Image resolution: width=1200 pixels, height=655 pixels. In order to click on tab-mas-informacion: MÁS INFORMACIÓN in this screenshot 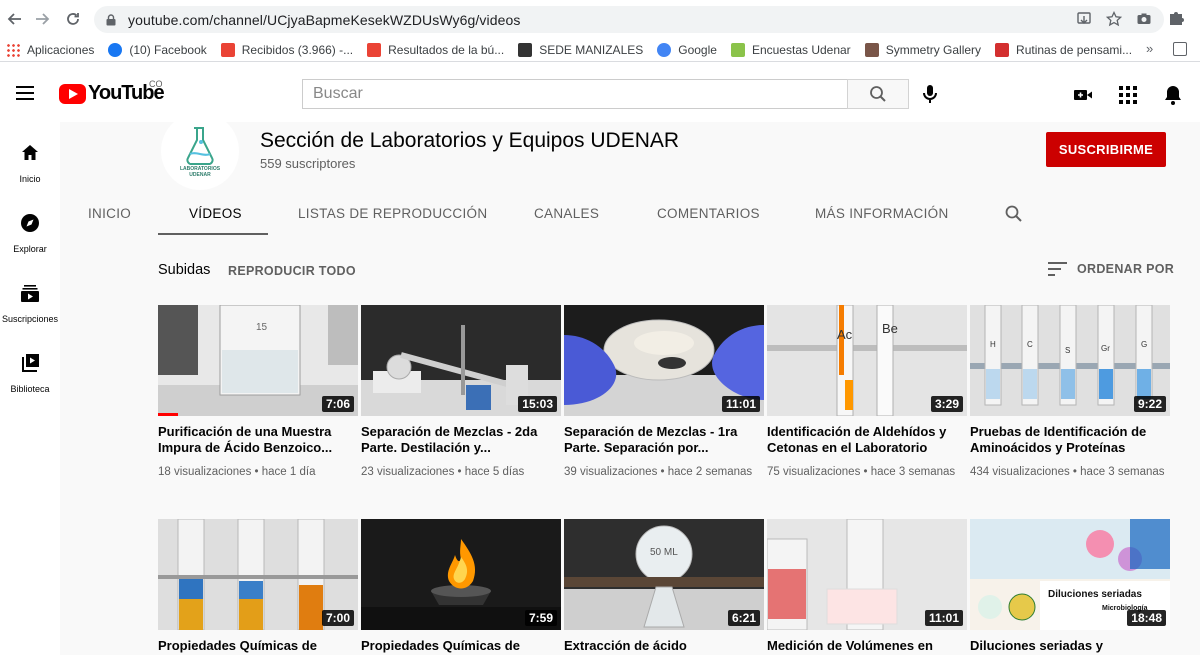, I will do `click(882, 213)`.